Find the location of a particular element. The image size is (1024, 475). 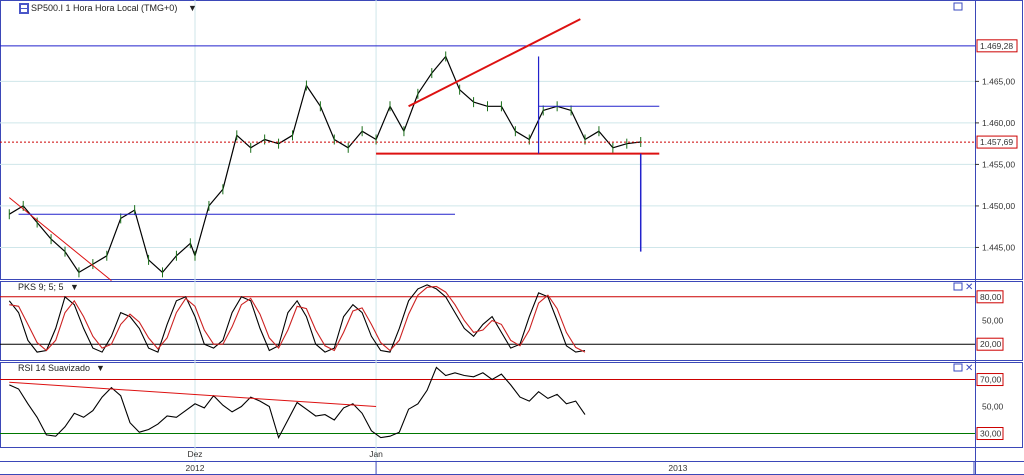

year-label: 2013 is located at coordinates (677, 468).